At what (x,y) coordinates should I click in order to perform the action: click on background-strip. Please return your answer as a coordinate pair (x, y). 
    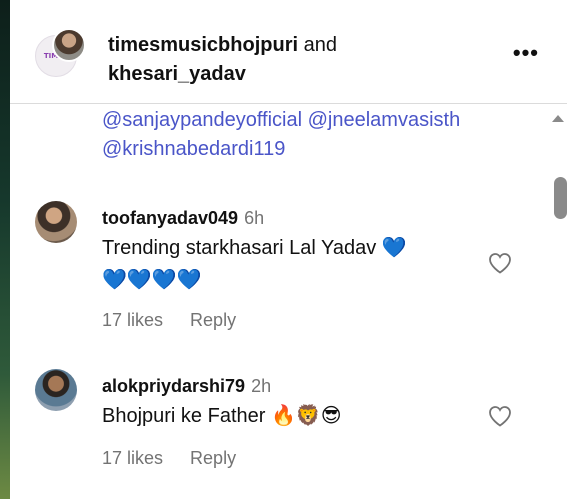
    Looking at the image, I should click on (5, 249).